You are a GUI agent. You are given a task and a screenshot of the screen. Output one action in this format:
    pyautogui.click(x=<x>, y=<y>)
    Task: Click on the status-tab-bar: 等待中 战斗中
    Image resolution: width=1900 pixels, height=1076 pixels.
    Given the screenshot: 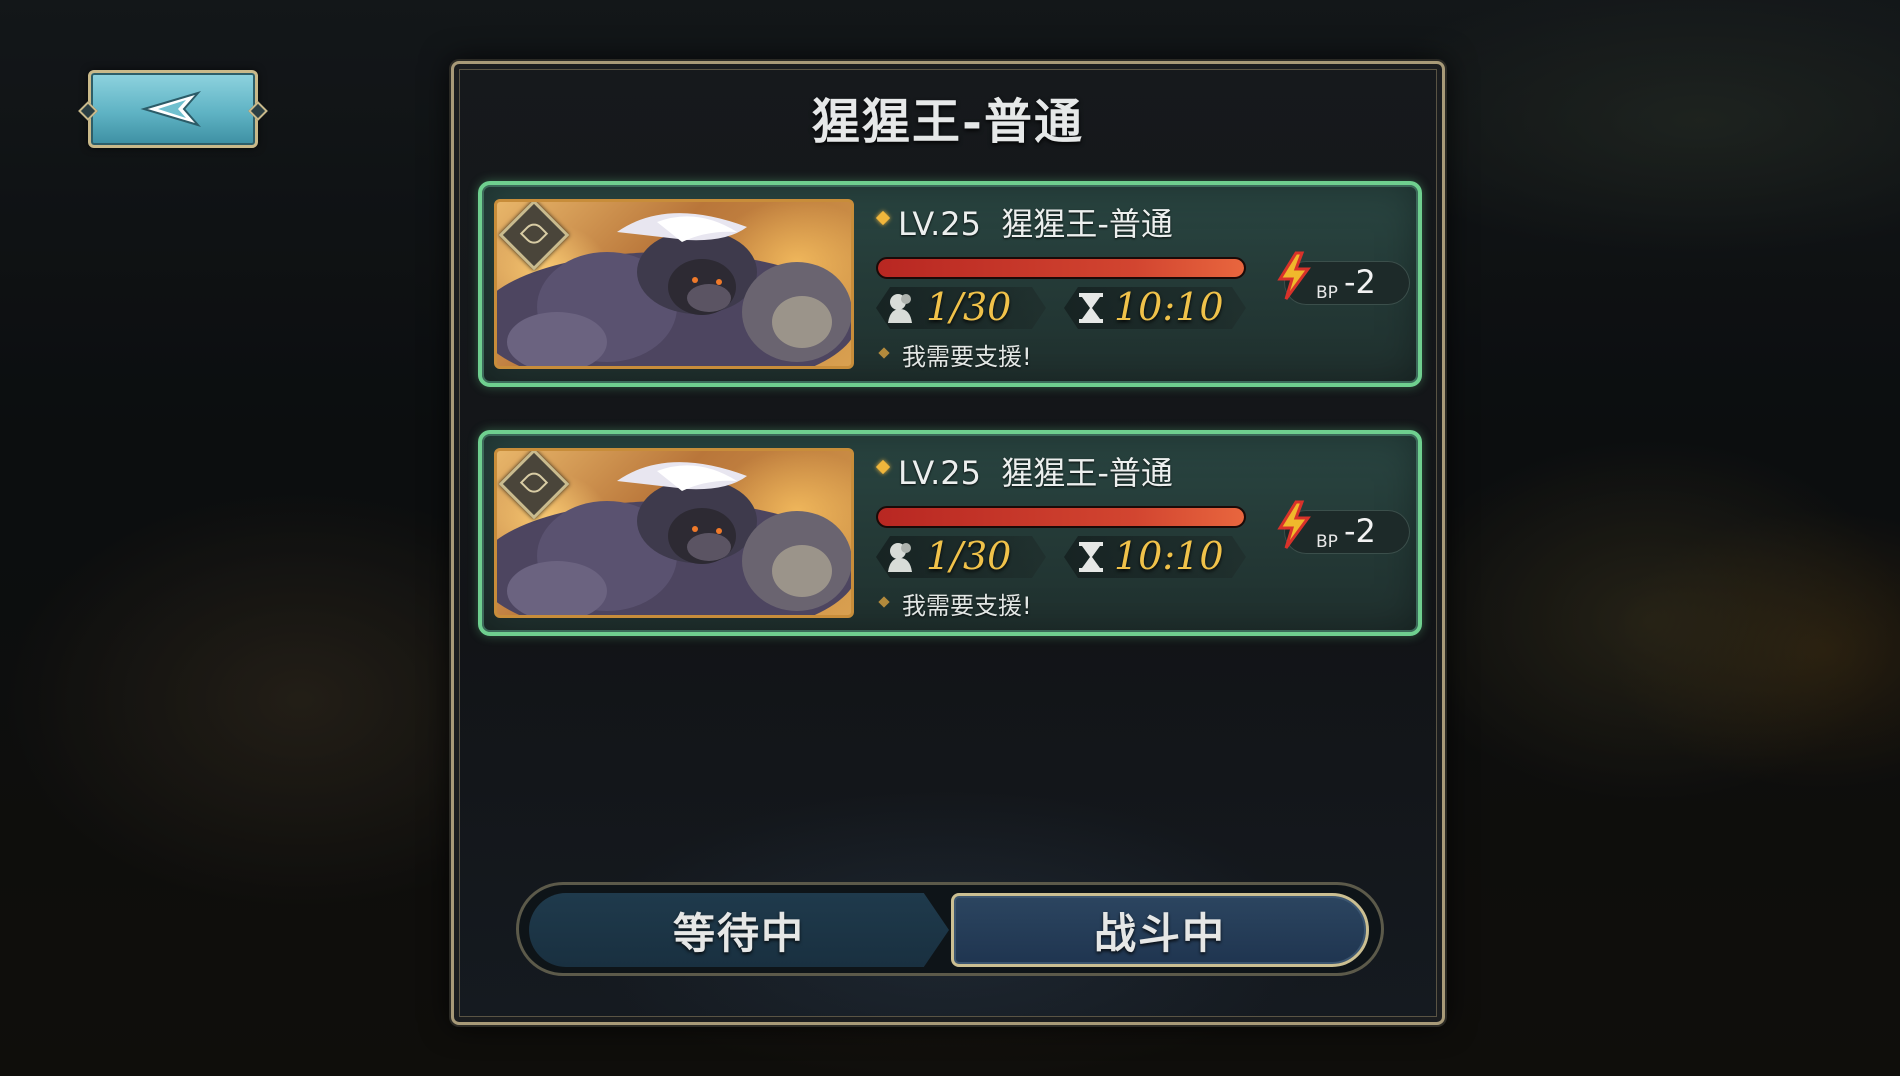 What is the action you would take?
    pyautogui.click(x=950, y=929)
    